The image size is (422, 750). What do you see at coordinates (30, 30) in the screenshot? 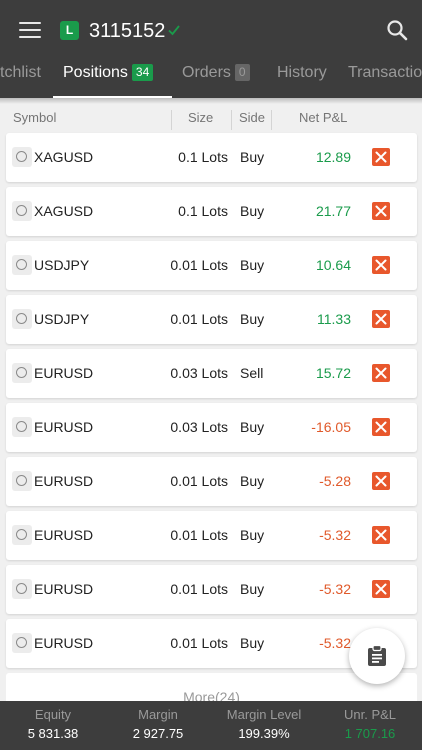
I see `hamburger-menu-icon` at bounding box center [30, 30].